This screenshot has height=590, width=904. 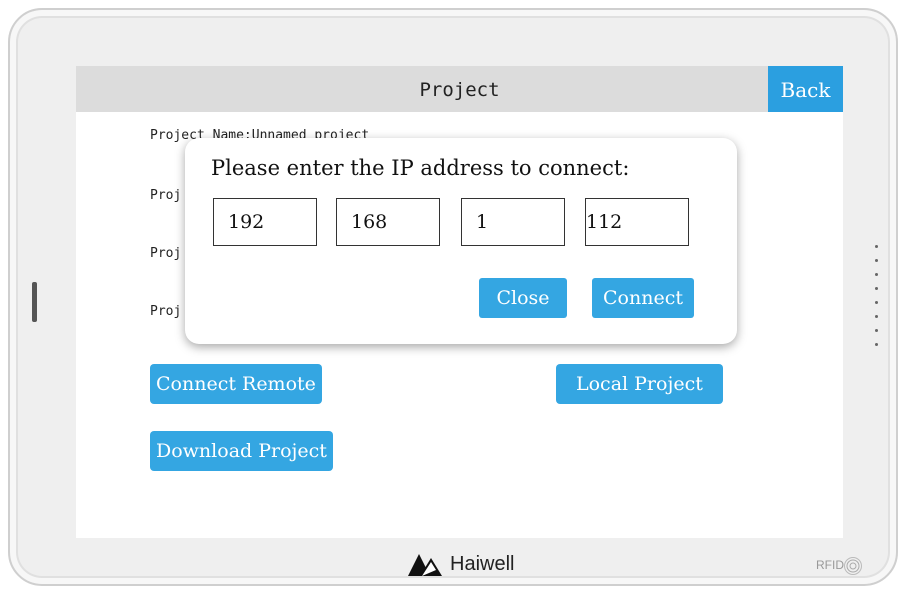 What do you see at coordinates (482, 564) in the screenshot?
I see `brand-name: Haiwell` at bounding box center [482, 564].